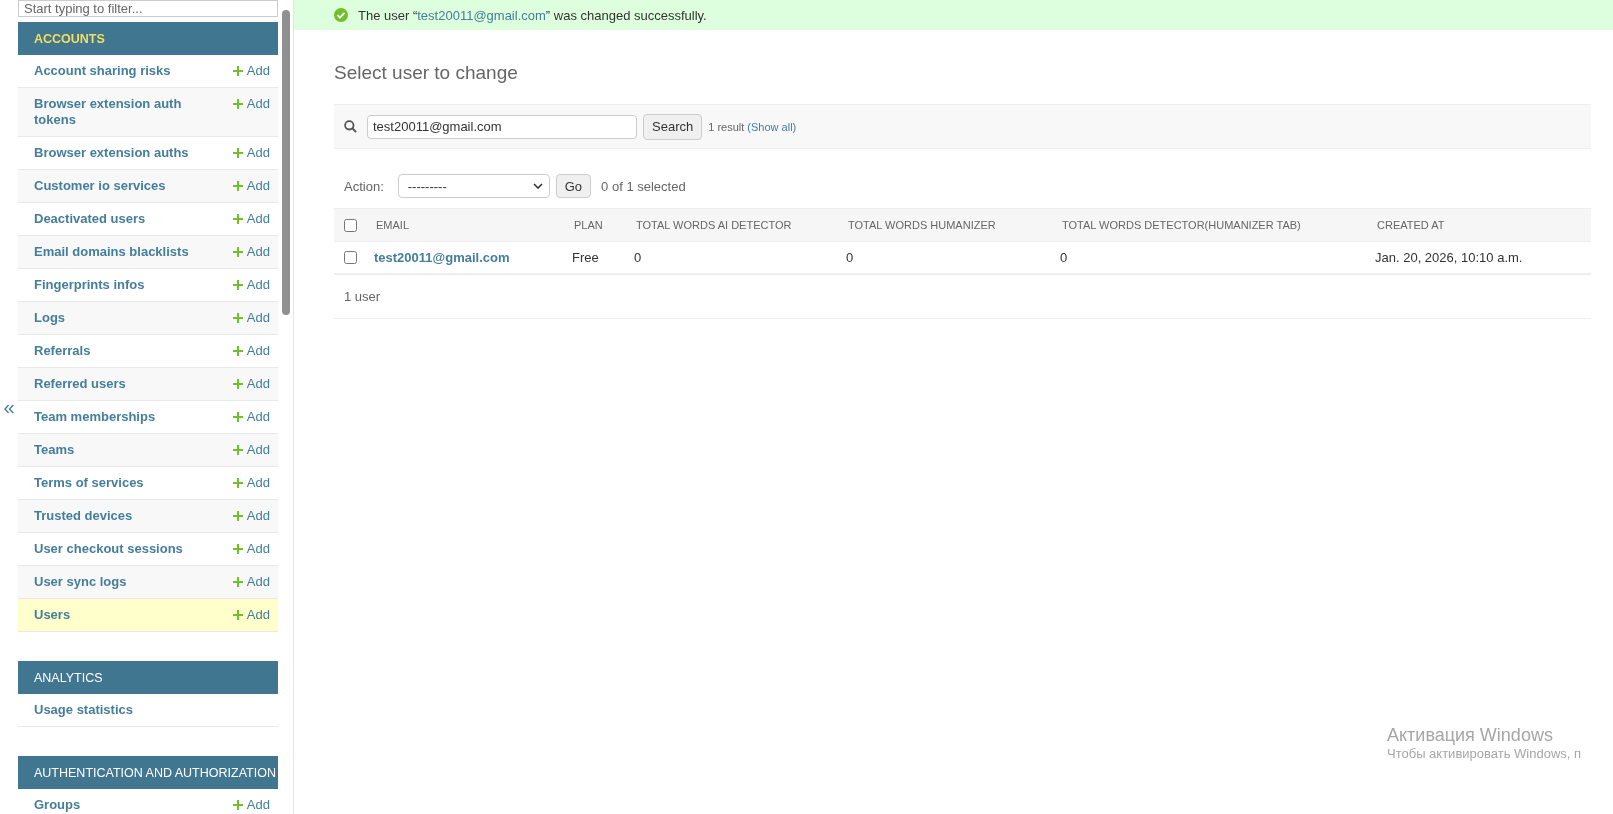  Describe the element at coordinates (114, 710) in the screenshot. I see `model-link: Usage statistics` at that location.